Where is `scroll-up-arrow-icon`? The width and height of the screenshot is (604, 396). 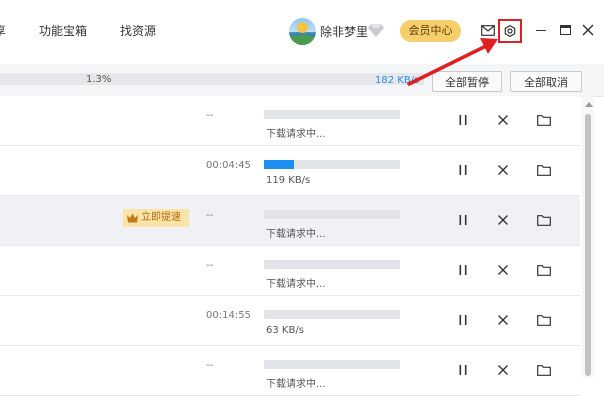
scroll-up-arrow-icon is located at coordinates (589, 104).